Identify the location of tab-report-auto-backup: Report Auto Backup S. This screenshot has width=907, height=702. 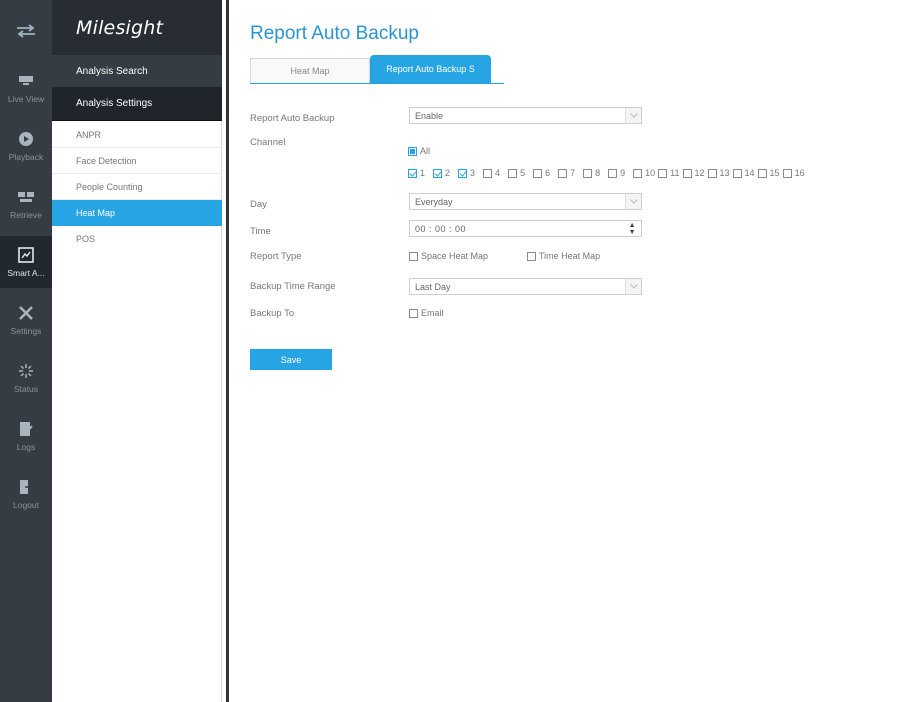
(430, 69).